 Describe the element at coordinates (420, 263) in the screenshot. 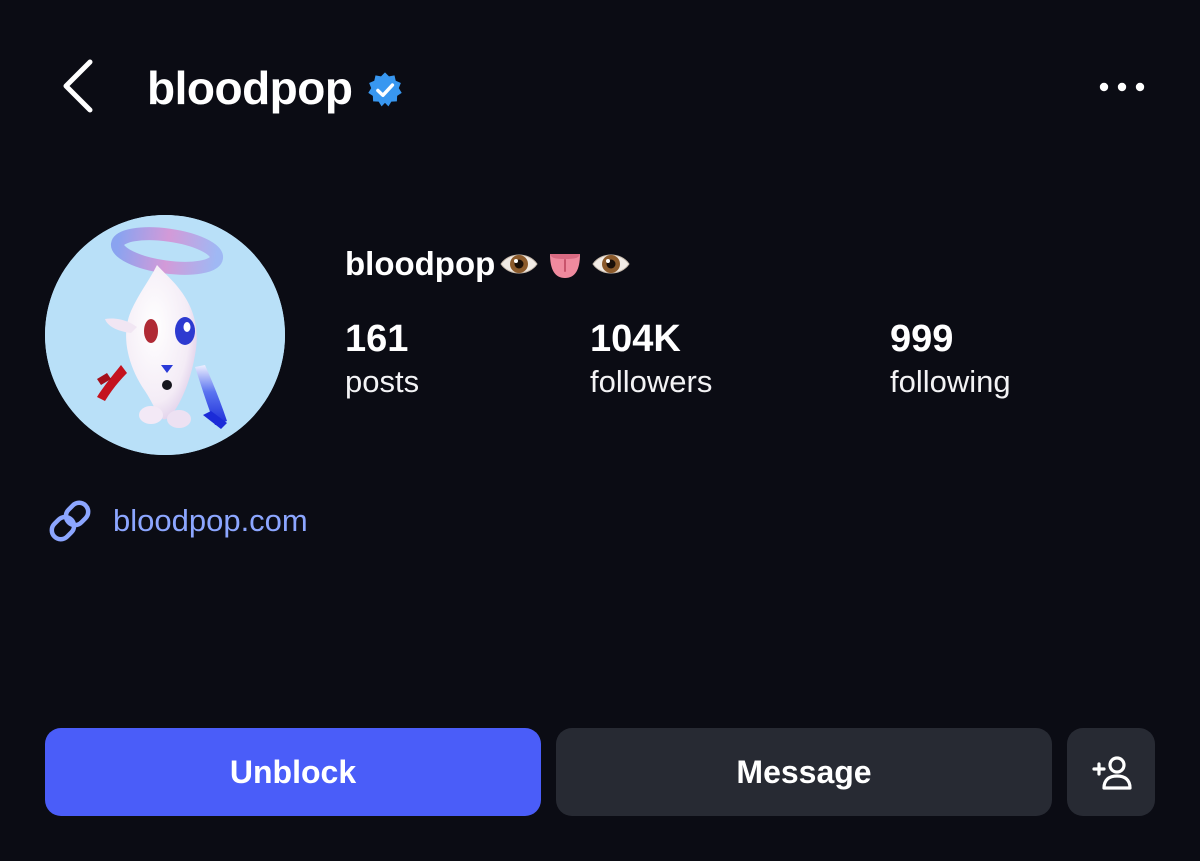

I see `display-name: bloodpop` at that location.